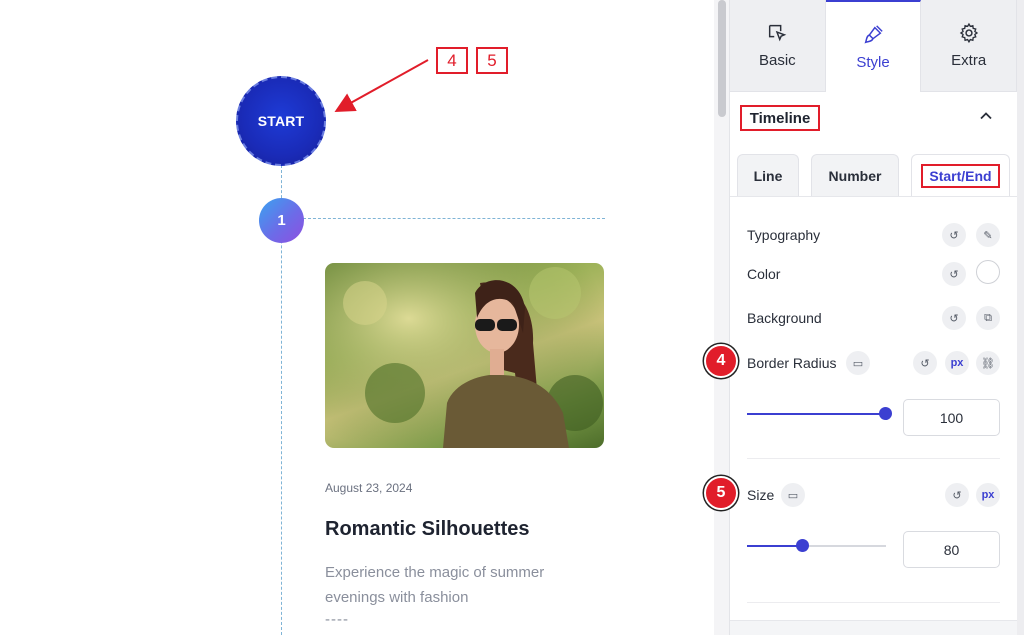  What do you see at coordinates (721, 361) in the screenshot?
I see `annotation-badge-4: 4` at bounding box center [721, 361].